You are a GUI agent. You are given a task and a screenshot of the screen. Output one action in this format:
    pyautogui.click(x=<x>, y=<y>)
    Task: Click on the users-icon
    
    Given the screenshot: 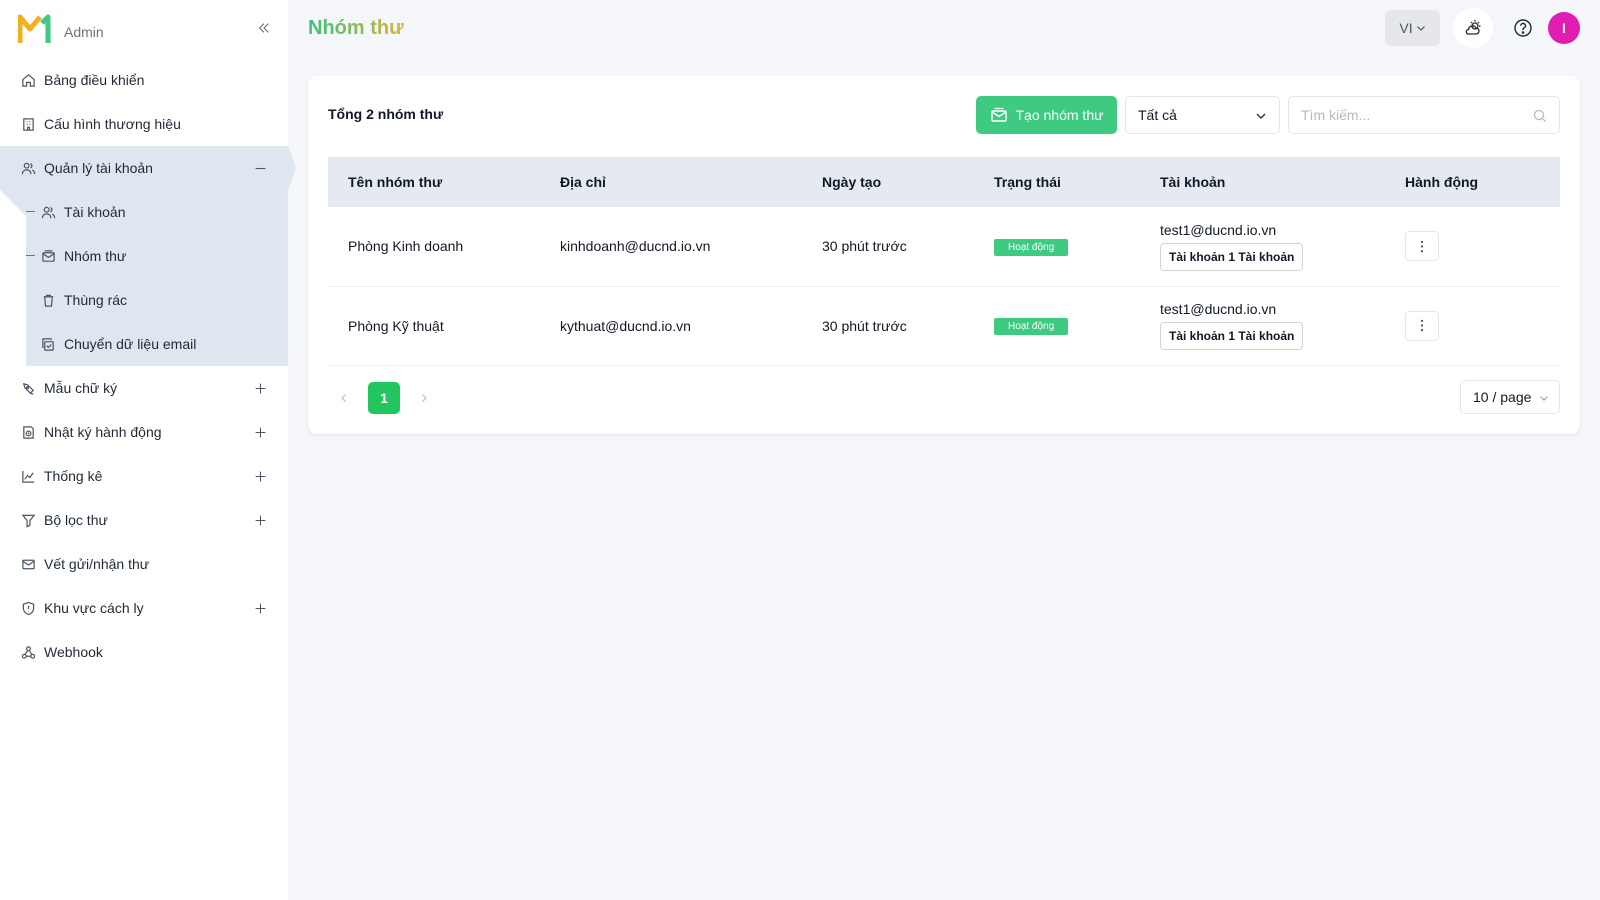 What is the action you would take?
    pyautogui.click(x=48, y=212)
    